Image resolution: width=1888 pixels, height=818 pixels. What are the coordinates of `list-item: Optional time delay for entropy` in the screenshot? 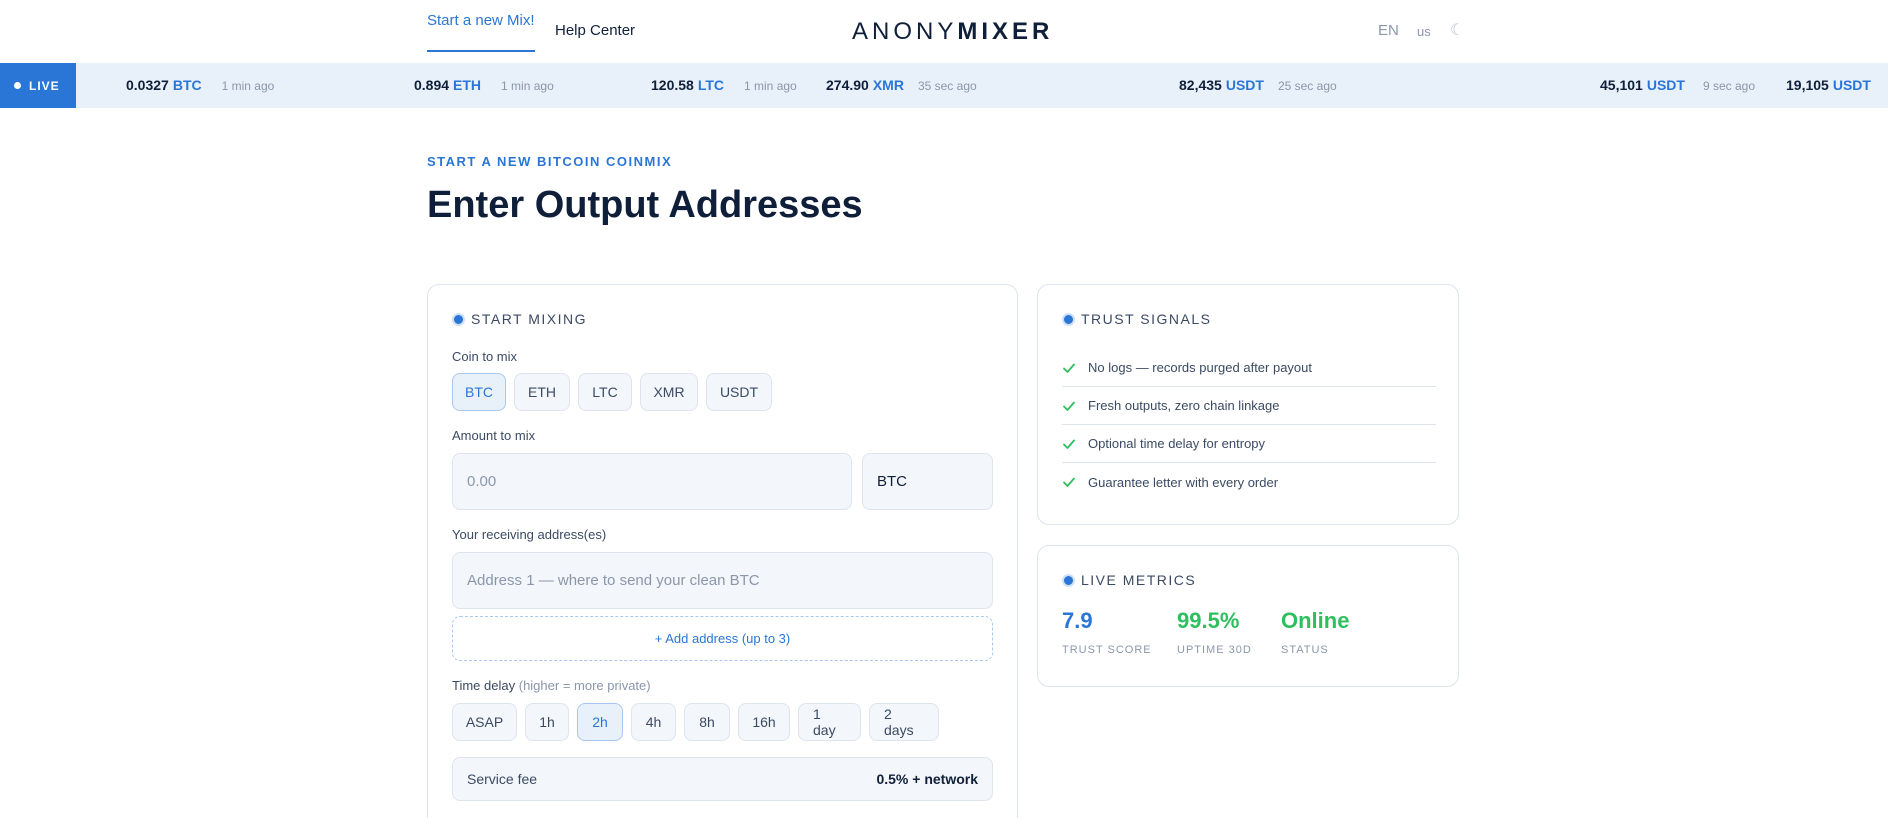 It's located at (1249, 444).